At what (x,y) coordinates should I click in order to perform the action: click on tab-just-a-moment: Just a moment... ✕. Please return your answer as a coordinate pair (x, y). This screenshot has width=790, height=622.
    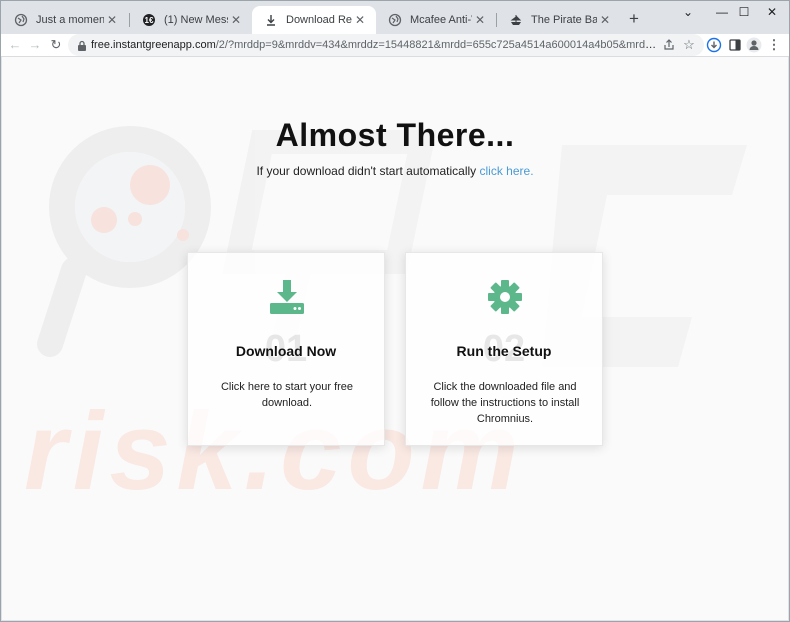
    Looking at the image, I should click on (65, 20).